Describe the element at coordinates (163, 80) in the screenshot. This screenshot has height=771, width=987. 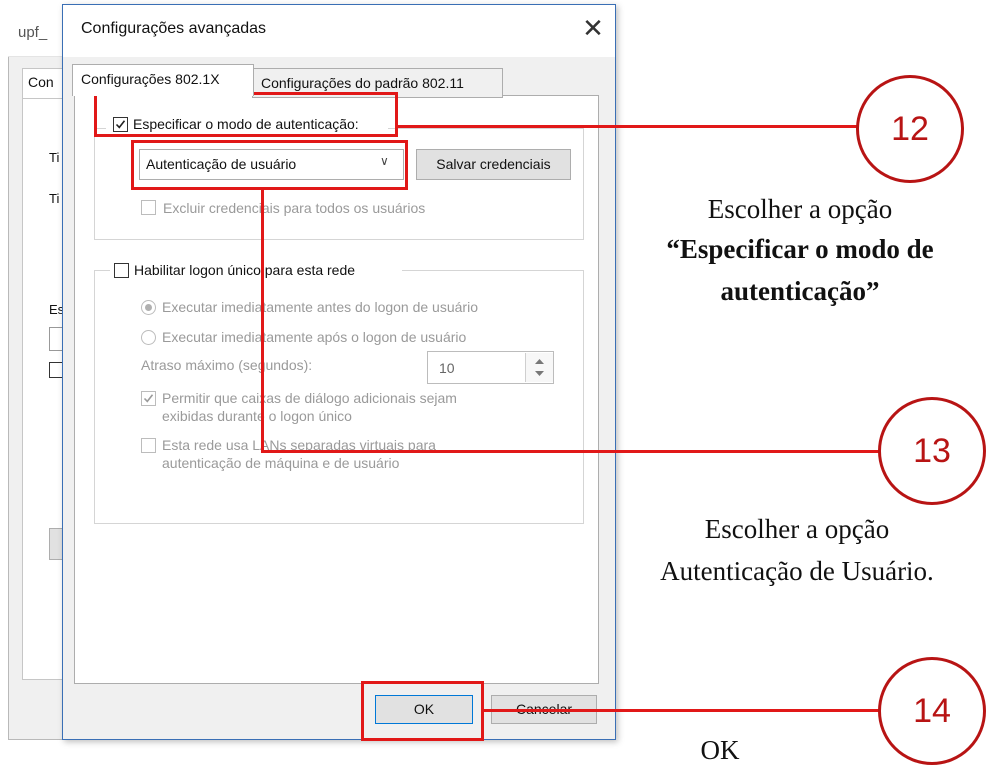
I see `tab-8021x-settings: Configurações 802.1X` at that location.